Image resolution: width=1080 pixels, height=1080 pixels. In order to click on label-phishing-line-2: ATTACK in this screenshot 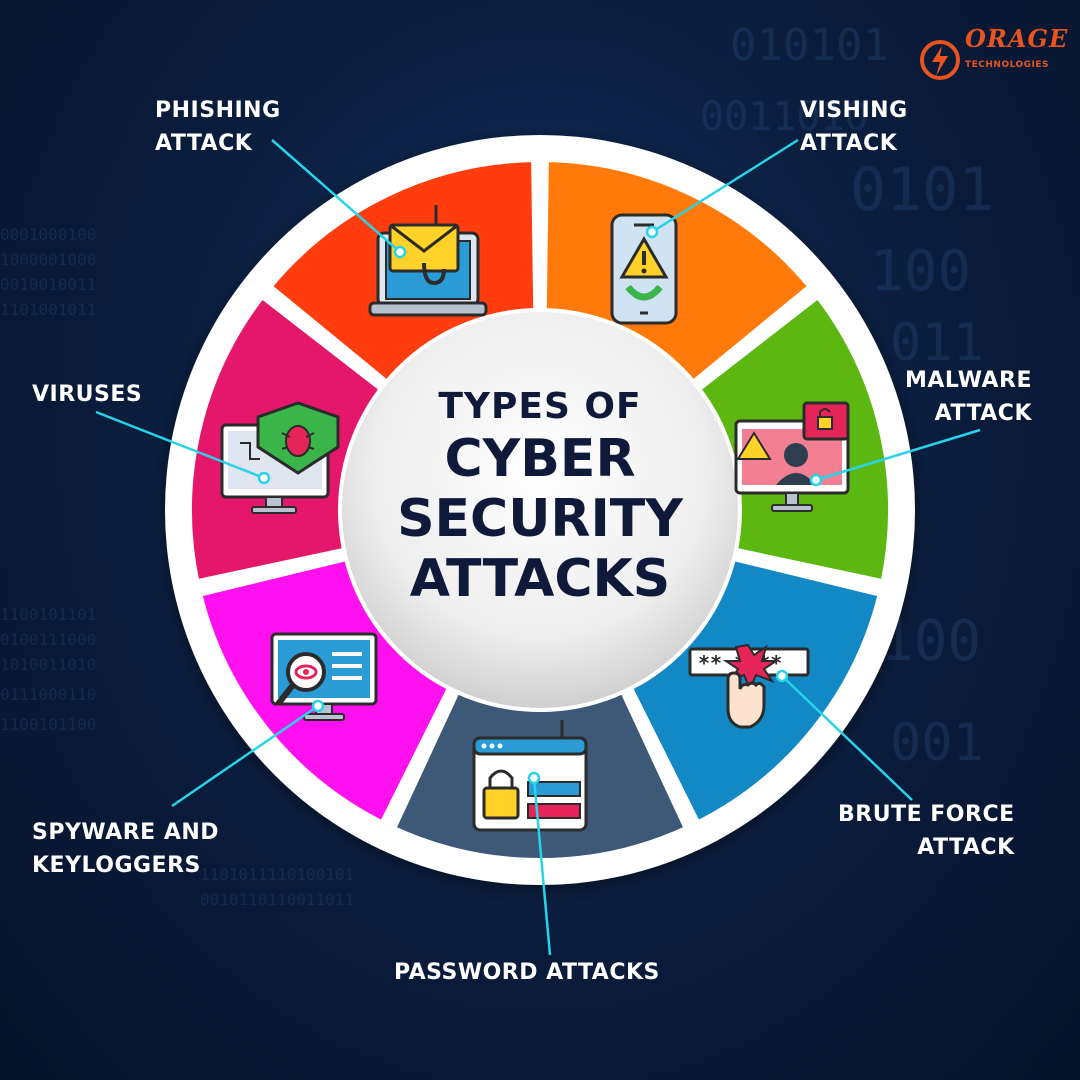, I will do `click(204, 143)`.